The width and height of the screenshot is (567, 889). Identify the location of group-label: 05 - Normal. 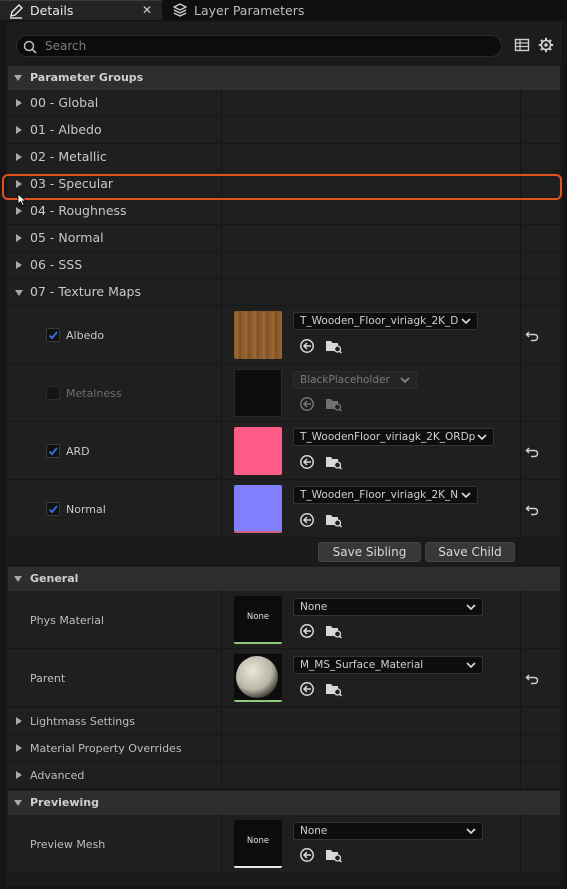
(67, 237).